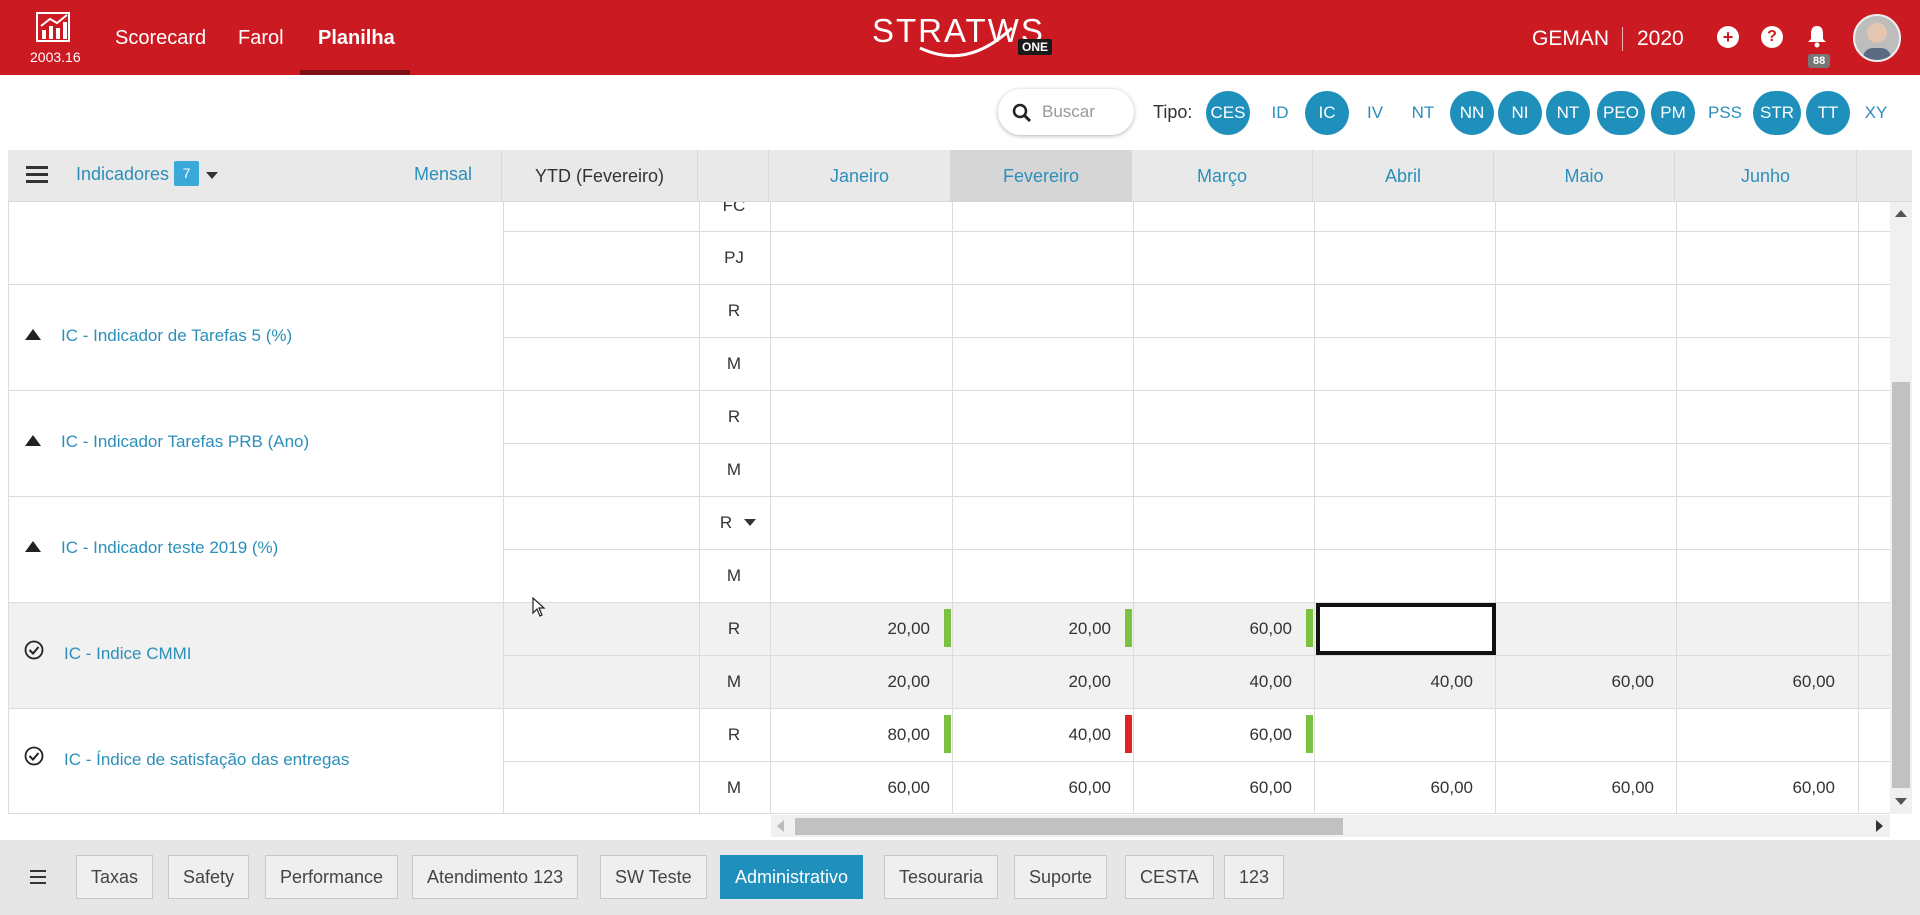  I want to click on month-header-junho: Junho, so click(1766, 176).